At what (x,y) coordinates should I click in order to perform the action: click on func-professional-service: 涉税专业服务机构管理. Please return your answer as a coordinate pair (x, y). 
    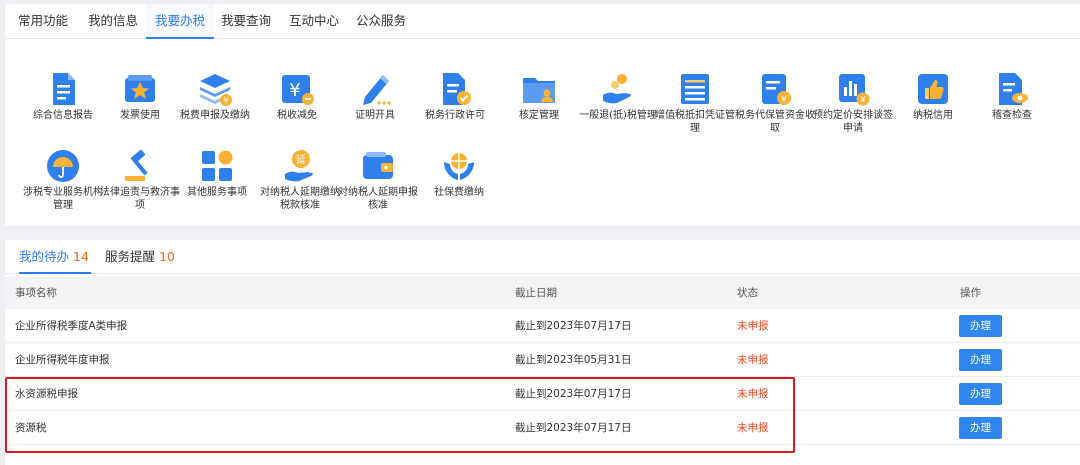
    Looking at the image, I should click on (63, 180).